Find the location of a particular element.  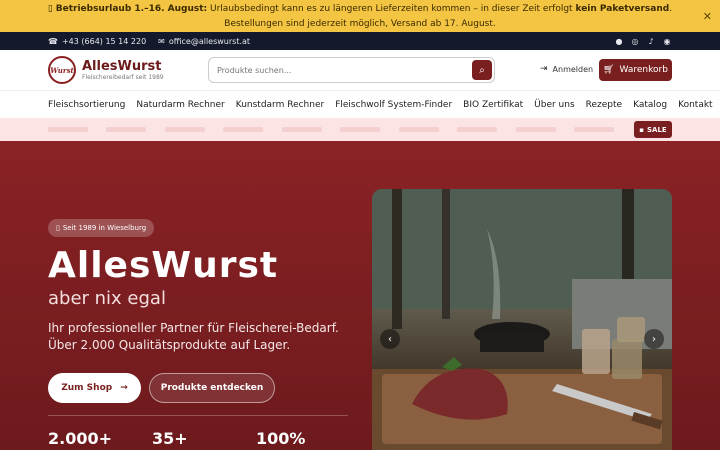

shop-button: Zum Shop → is located at coordinates (94, 388).